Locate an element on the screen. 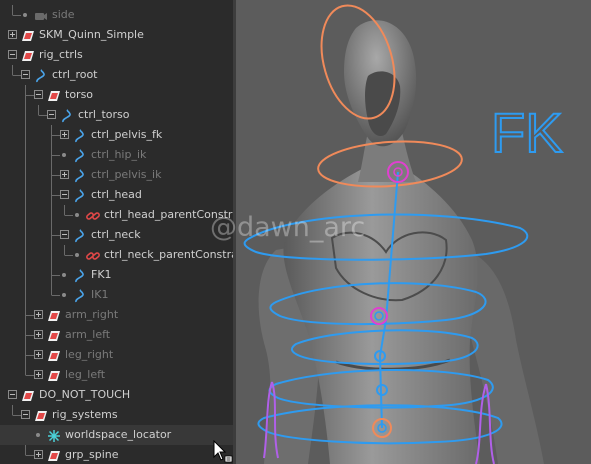  outliner-row: DO_NOT_TOUCH is located at coordinates (116, 395).